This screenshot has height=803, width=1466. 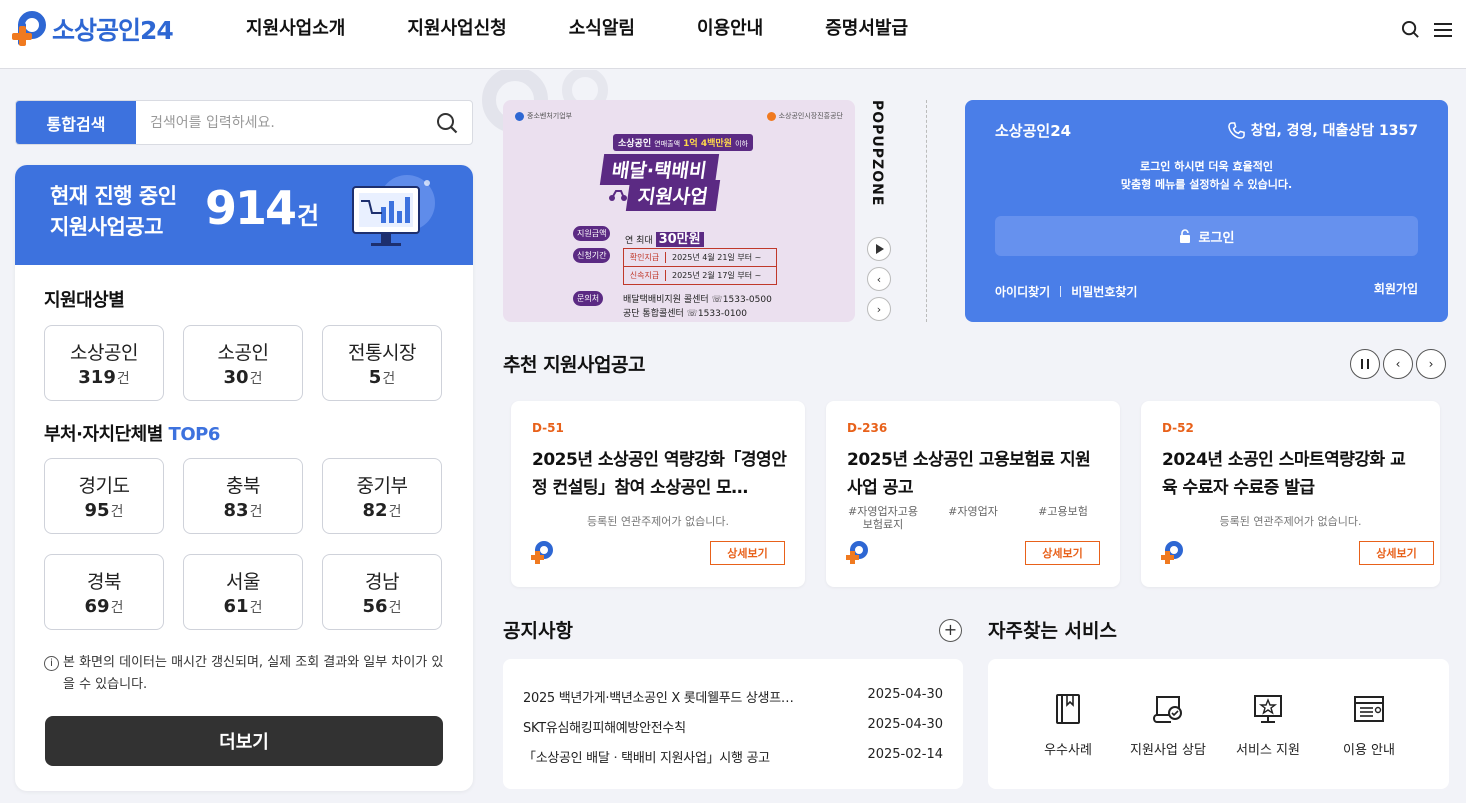 What do you see at coordinates (602, 29) in the screenshot?
I see `nav-news: 소식알림` at bounding box center [602, 29].